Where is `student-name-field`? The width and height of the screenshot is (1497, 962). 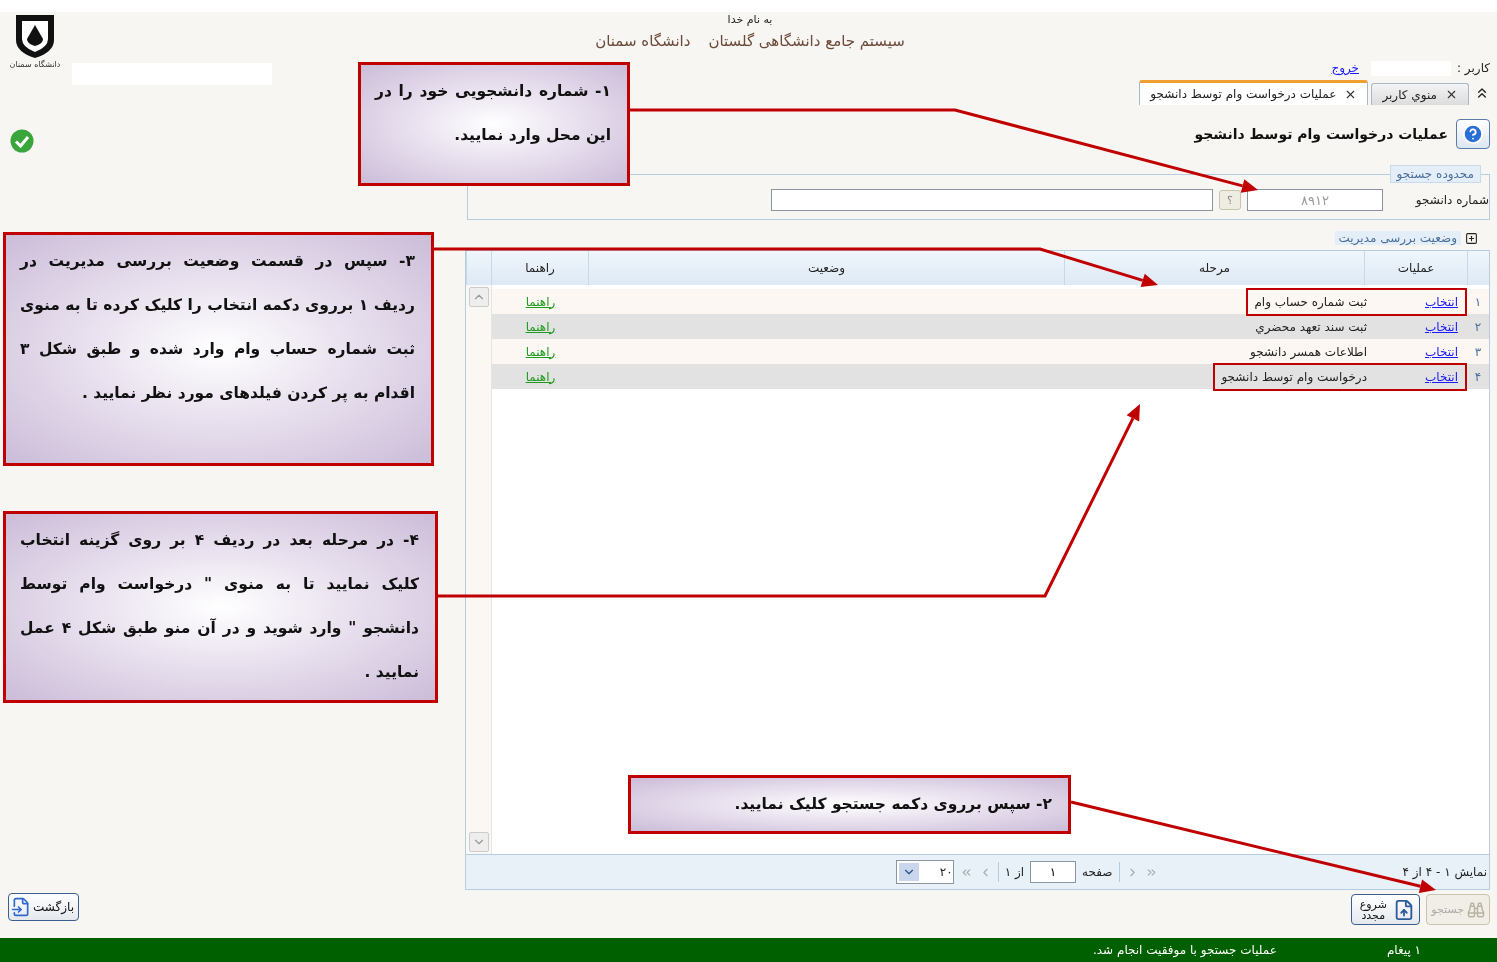 student-name-field is located at coordinates (992, 200).